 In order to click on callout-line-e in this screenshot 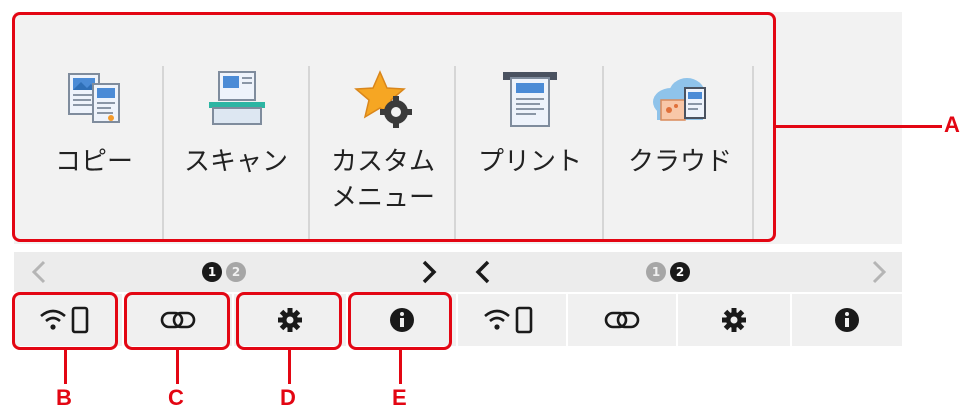, I will do `click(400, 367)`.